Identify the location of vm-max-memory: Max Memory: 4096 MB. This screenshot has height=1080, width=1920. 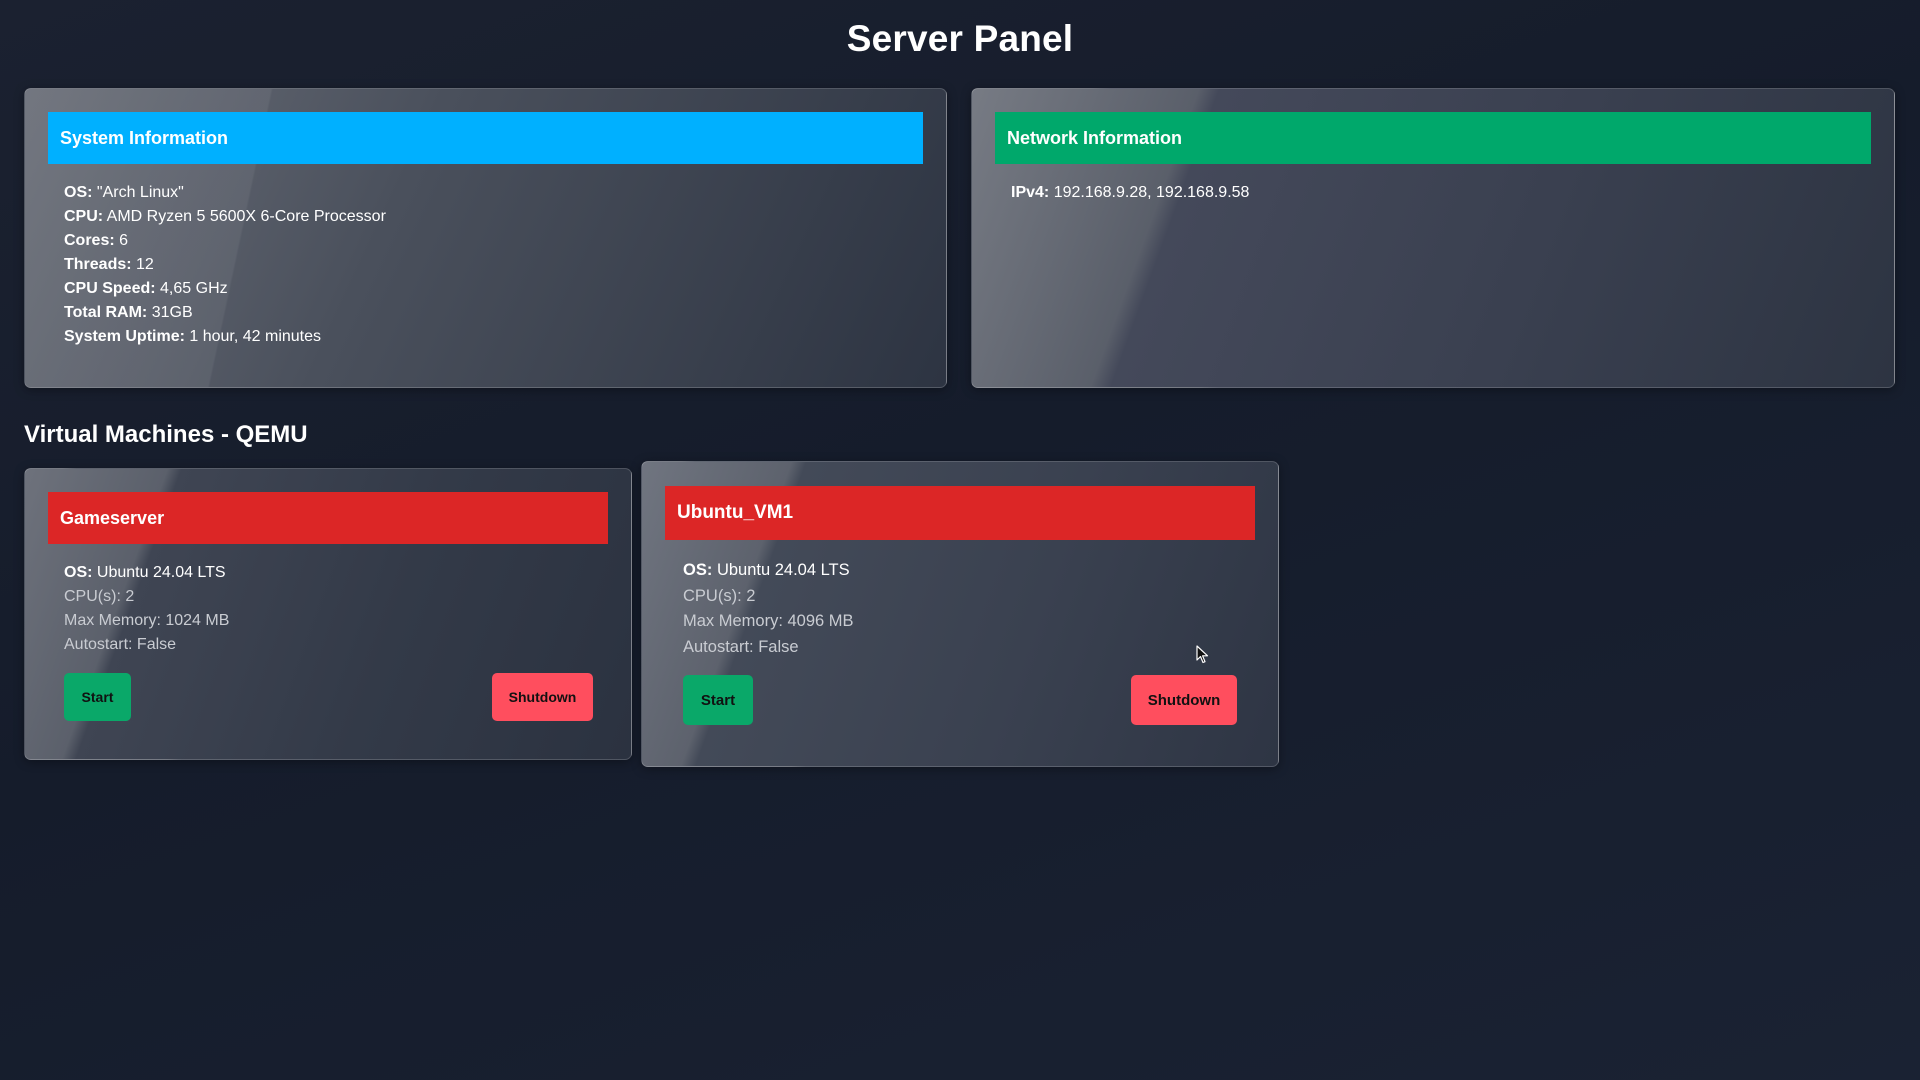
(768, 621).